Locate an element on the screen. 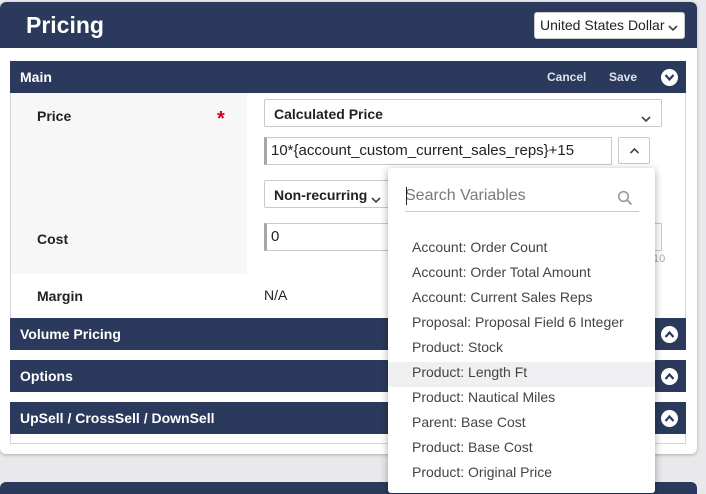 Image resolution: width=706 pixels, height=494 pixels. expand-volume-pricing-icon is located at coordinates (669, 334).